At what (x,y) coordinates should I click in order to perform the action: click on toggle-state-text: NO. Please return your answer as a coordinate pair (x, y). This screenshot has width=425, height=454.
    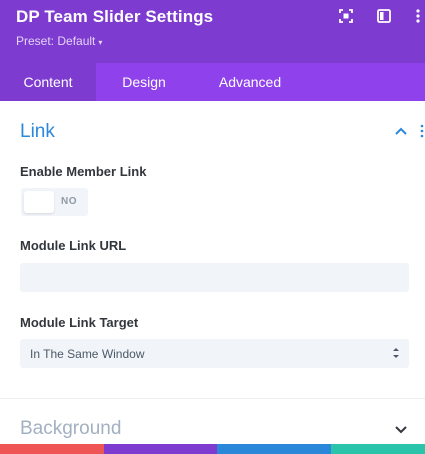
    Looking at the image, I should click on (69, 201).